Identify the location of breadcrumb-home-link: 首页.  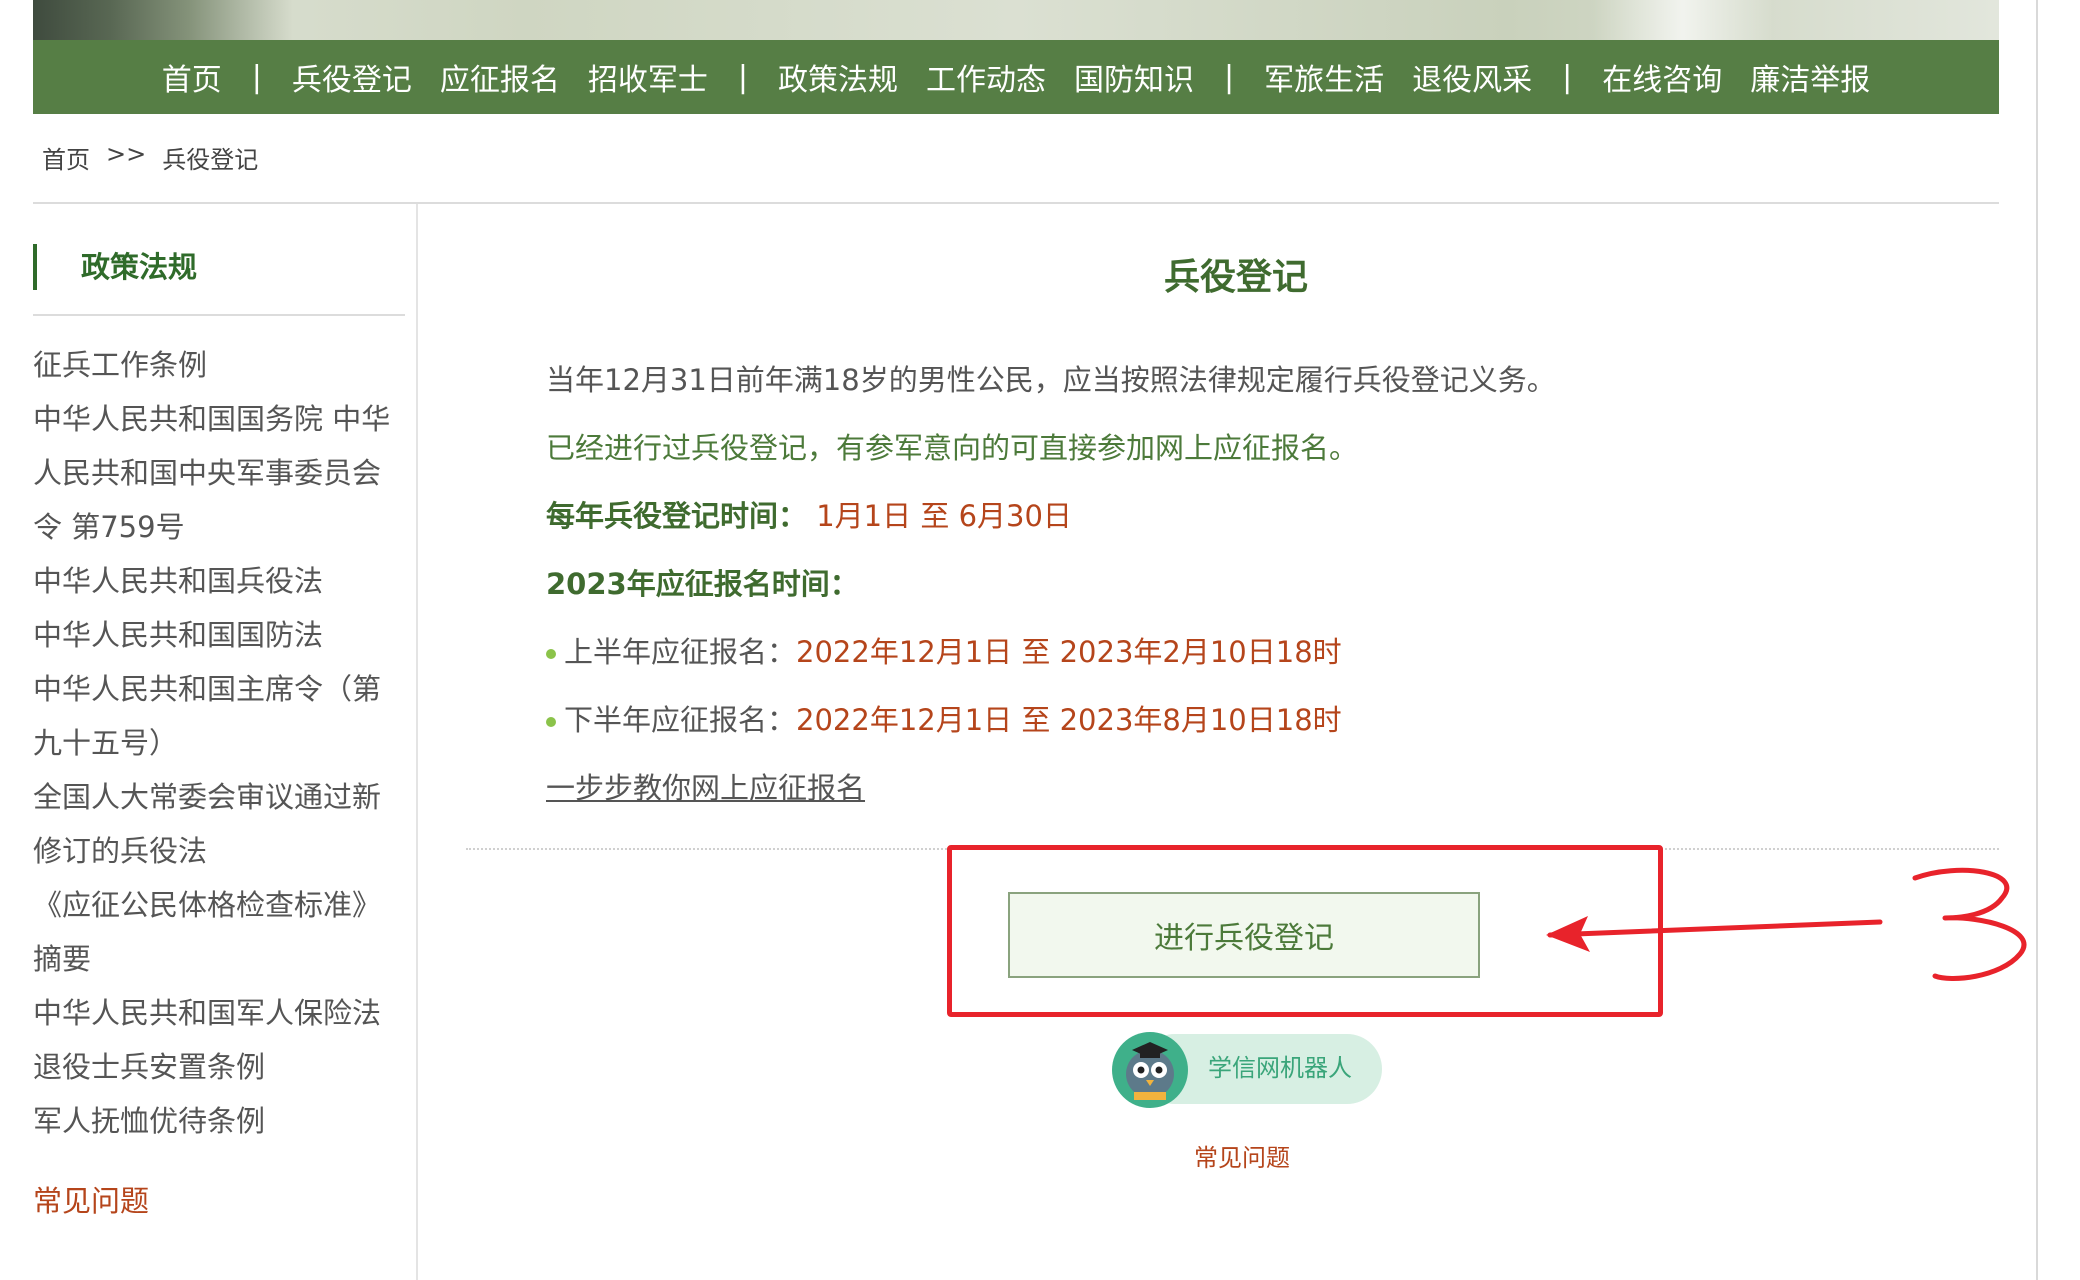
(66, 157).